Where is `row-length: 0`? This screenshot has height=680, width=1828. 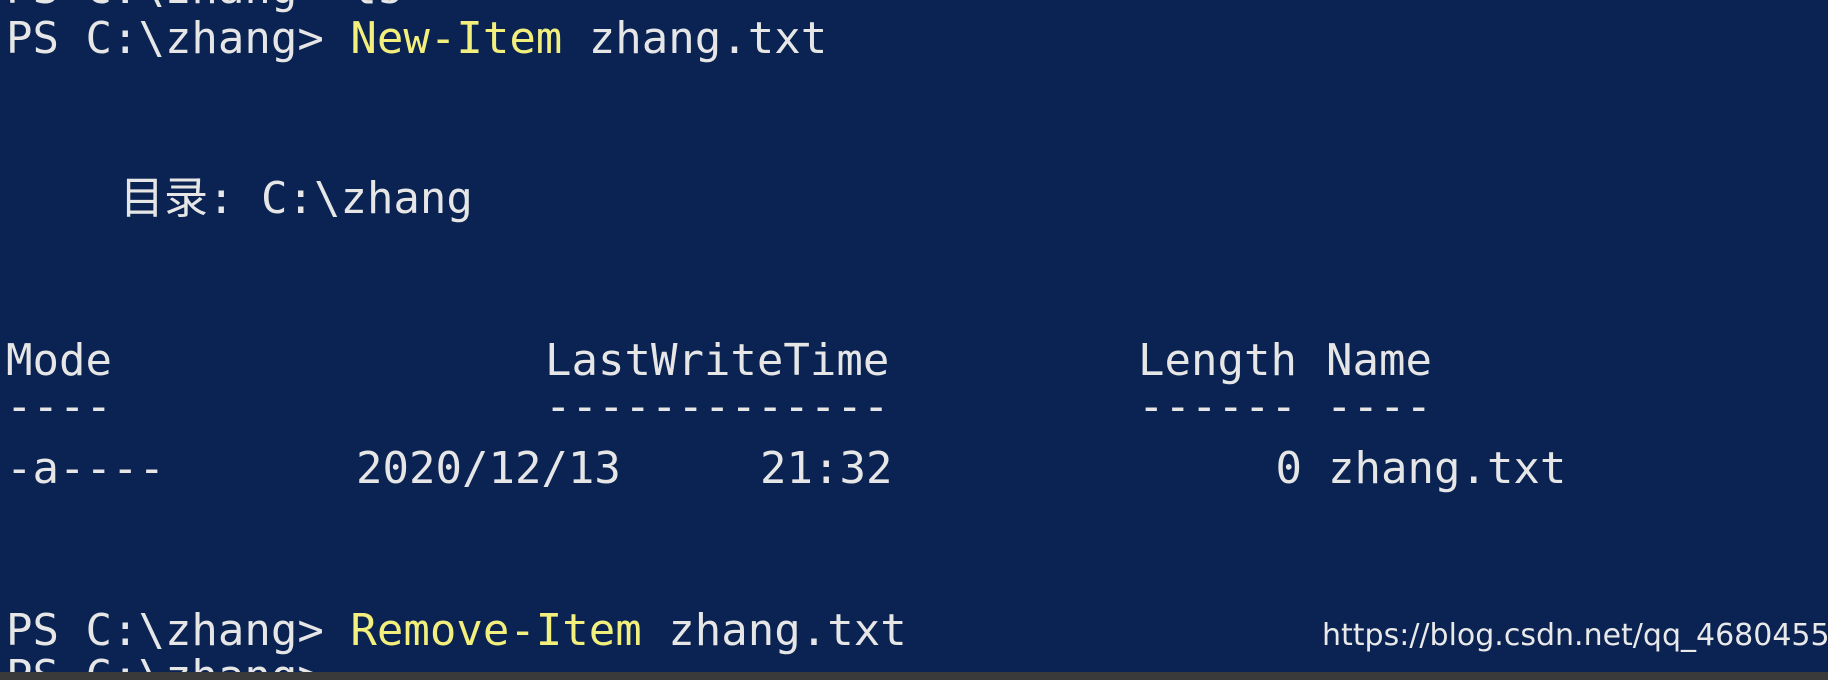
row-length: 0 is located at coordinates (1289, 468).